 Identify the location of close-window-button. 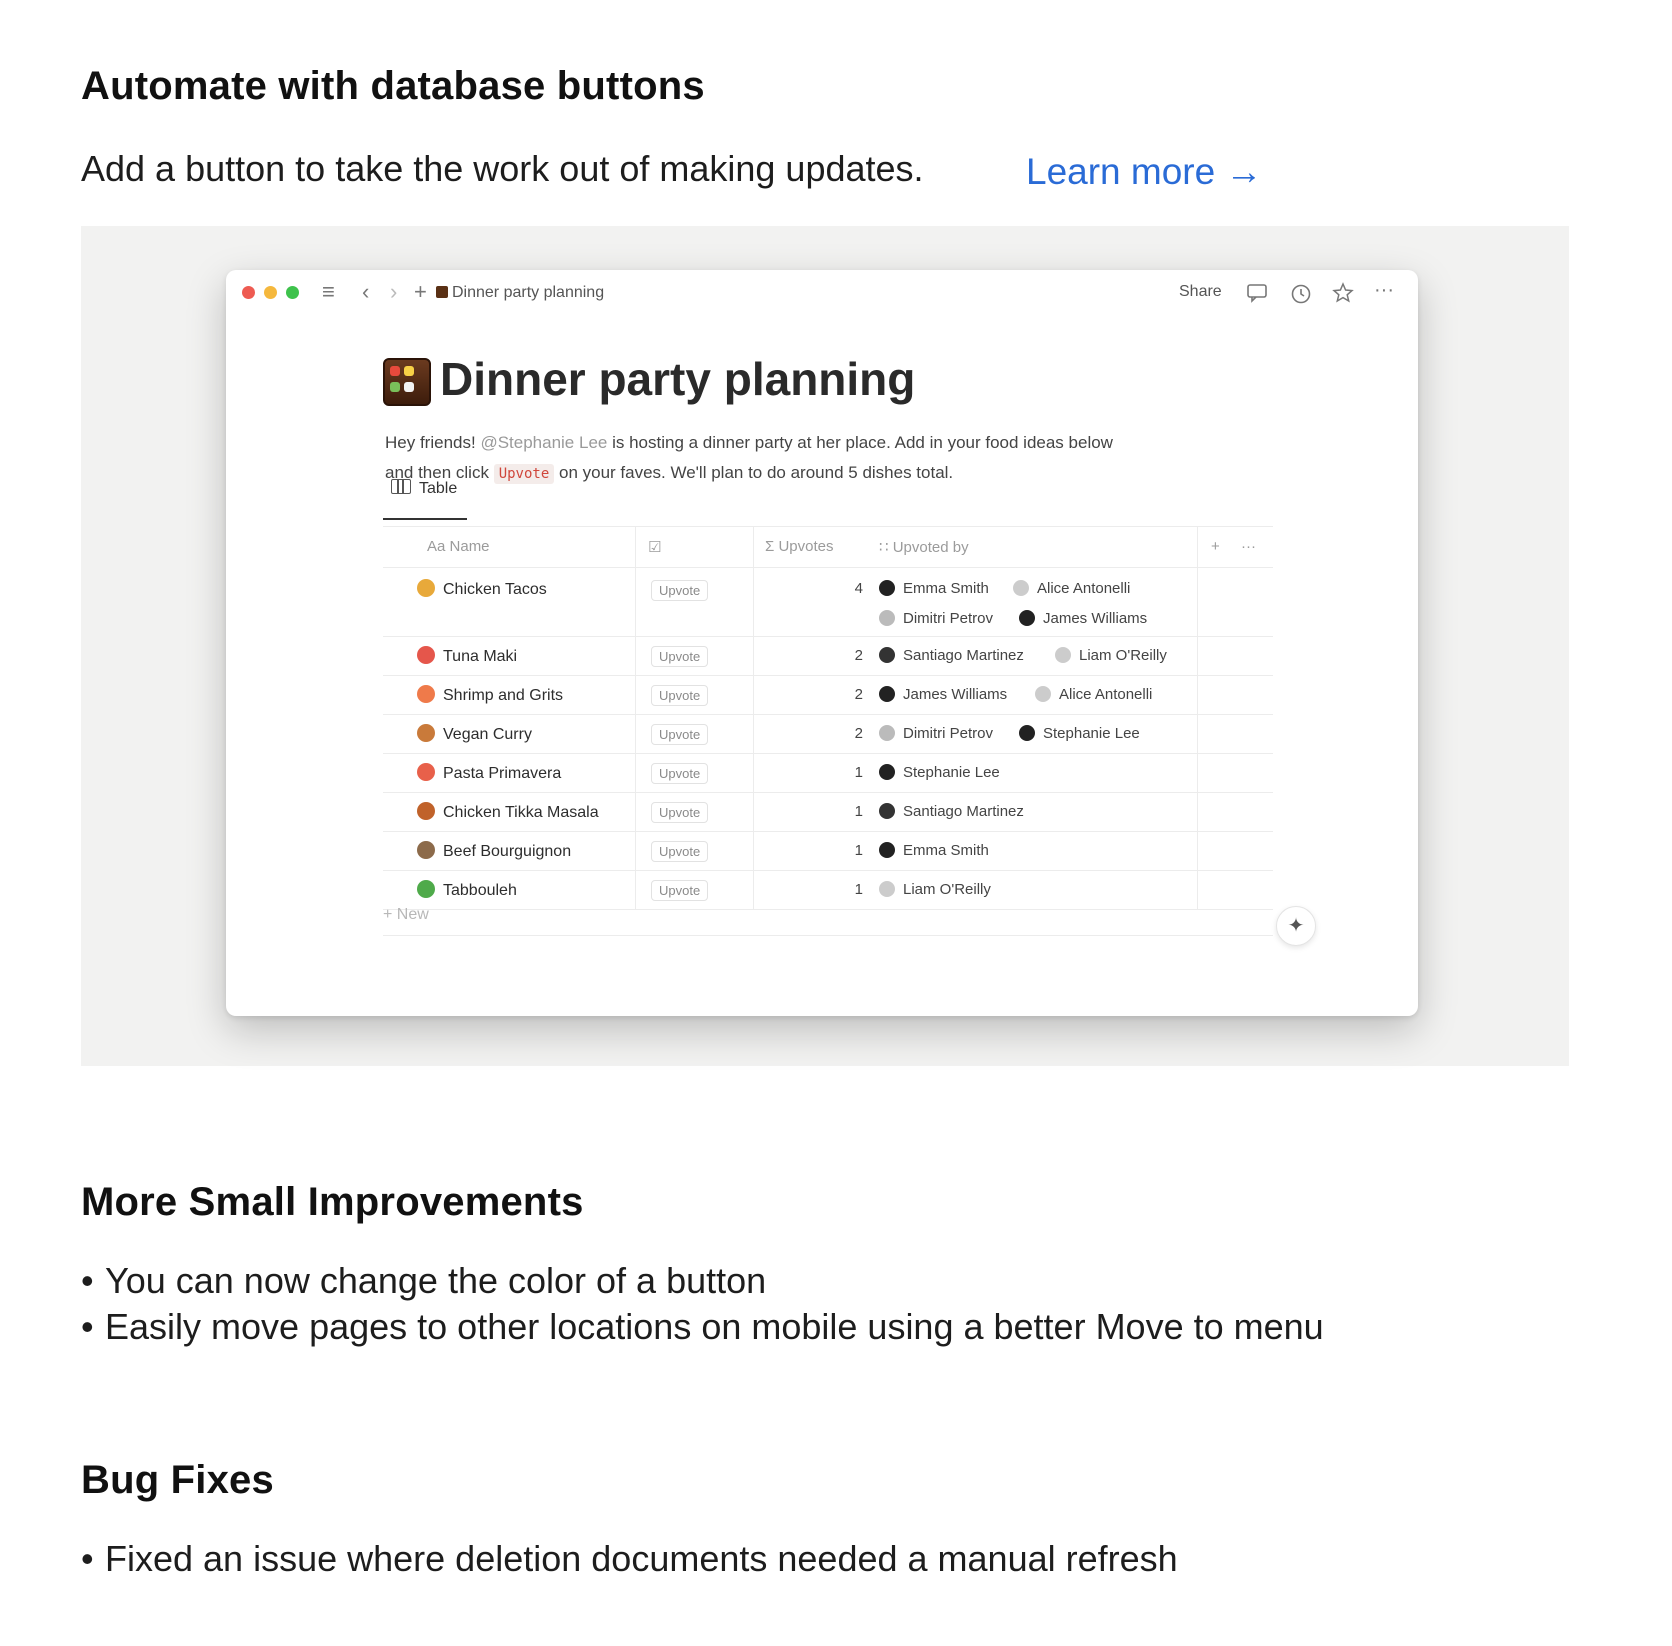
(248, 292).